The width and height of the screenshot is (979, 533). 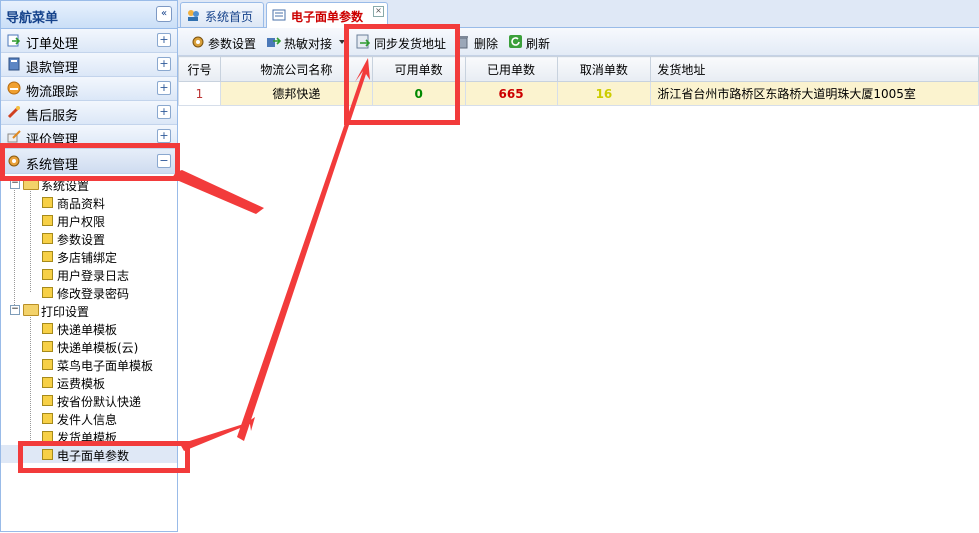 What do you see at coordinates (218, 192) in the screenshot?
I see `arrow-to-system-menu` at bounding box center [218, 192].